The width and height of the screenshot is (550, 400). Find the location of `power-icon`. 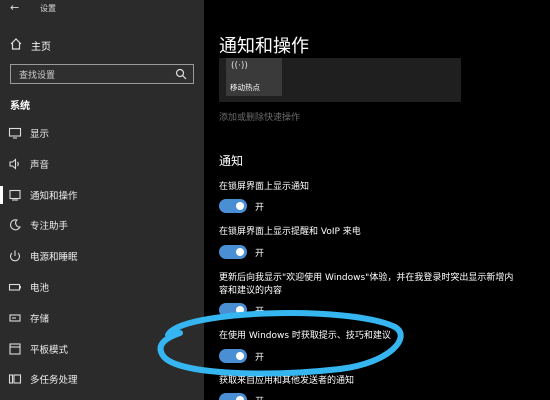

power-icon is located at coordinates (15, 256).